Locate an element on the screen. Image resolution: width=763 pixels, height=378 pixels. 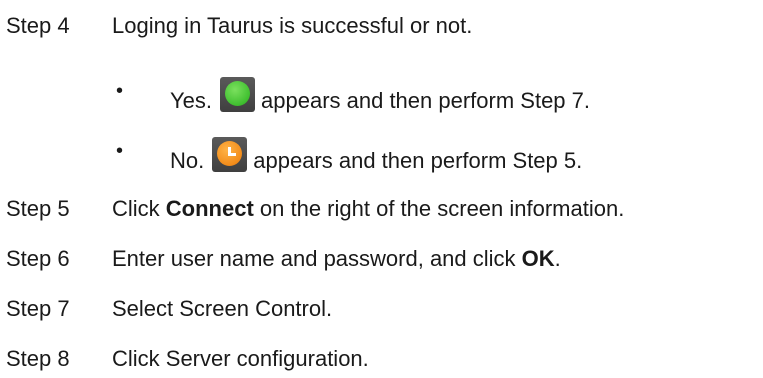
step-7: Step 7 Select Screen Control. is located at coordinates (169, 309).